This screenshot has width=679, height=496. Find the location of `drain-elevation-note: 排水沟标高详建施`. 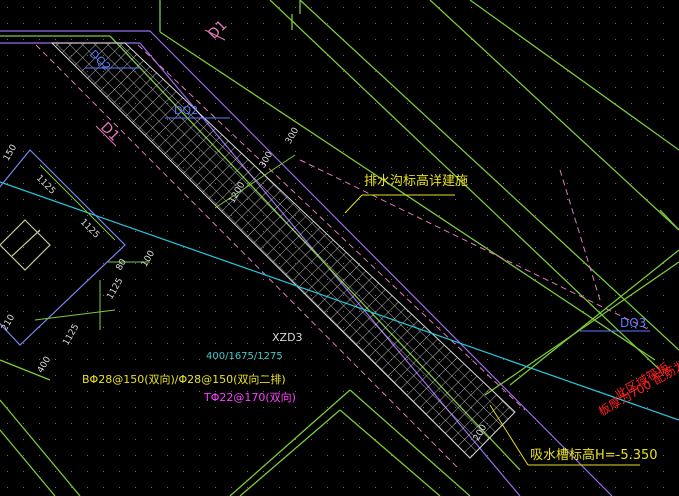

drain-elevation-note: 排水沟标高详建施 is located at coordinates (416, 181).